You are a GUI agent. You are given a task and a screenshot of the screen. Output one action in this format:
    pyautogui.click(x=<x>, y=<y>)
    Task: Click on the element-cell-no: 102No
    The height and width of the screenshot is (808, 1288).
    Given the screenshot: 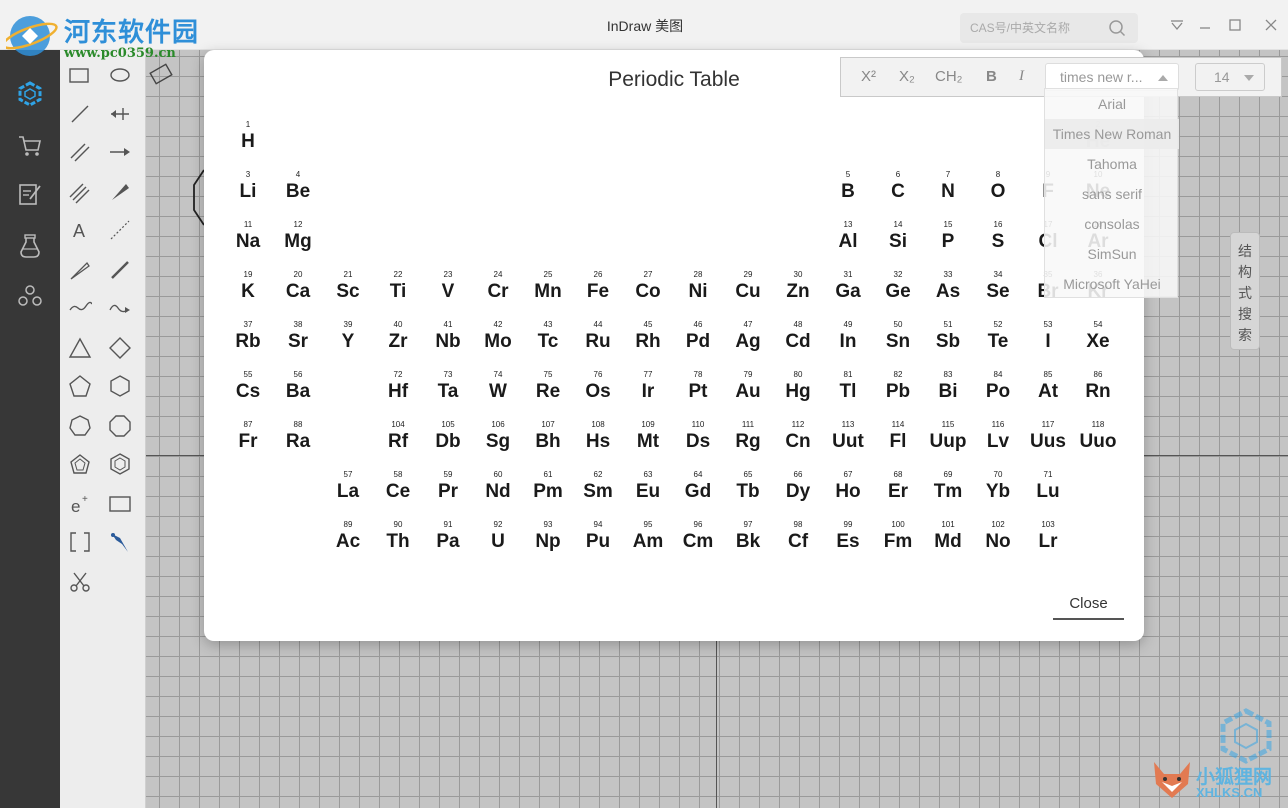 What is the action you would take?
    pyautogui.click(x=998, y=545)
    